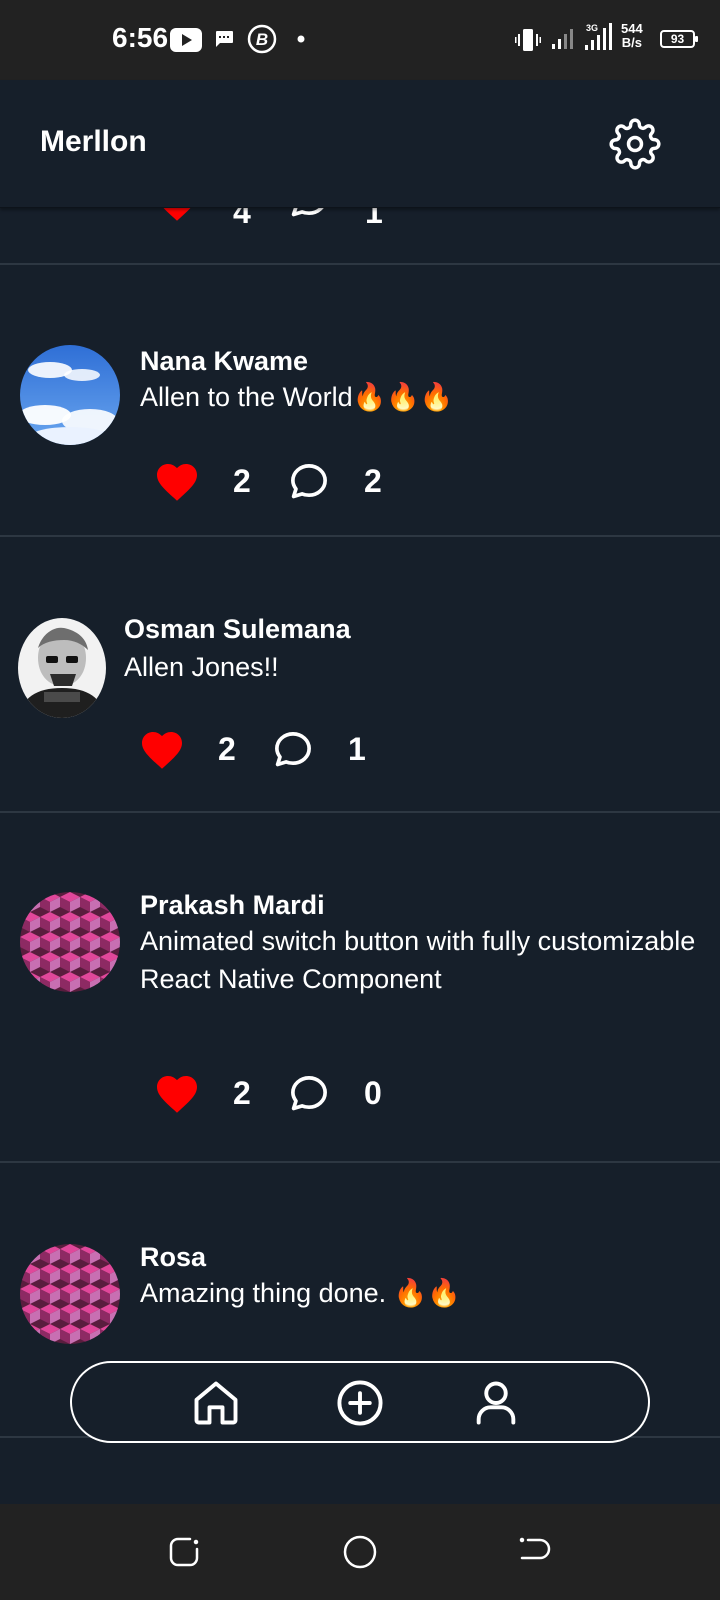 The image size is (720, 1600). I want to click on app-header: Merllon, so click(360, 144).